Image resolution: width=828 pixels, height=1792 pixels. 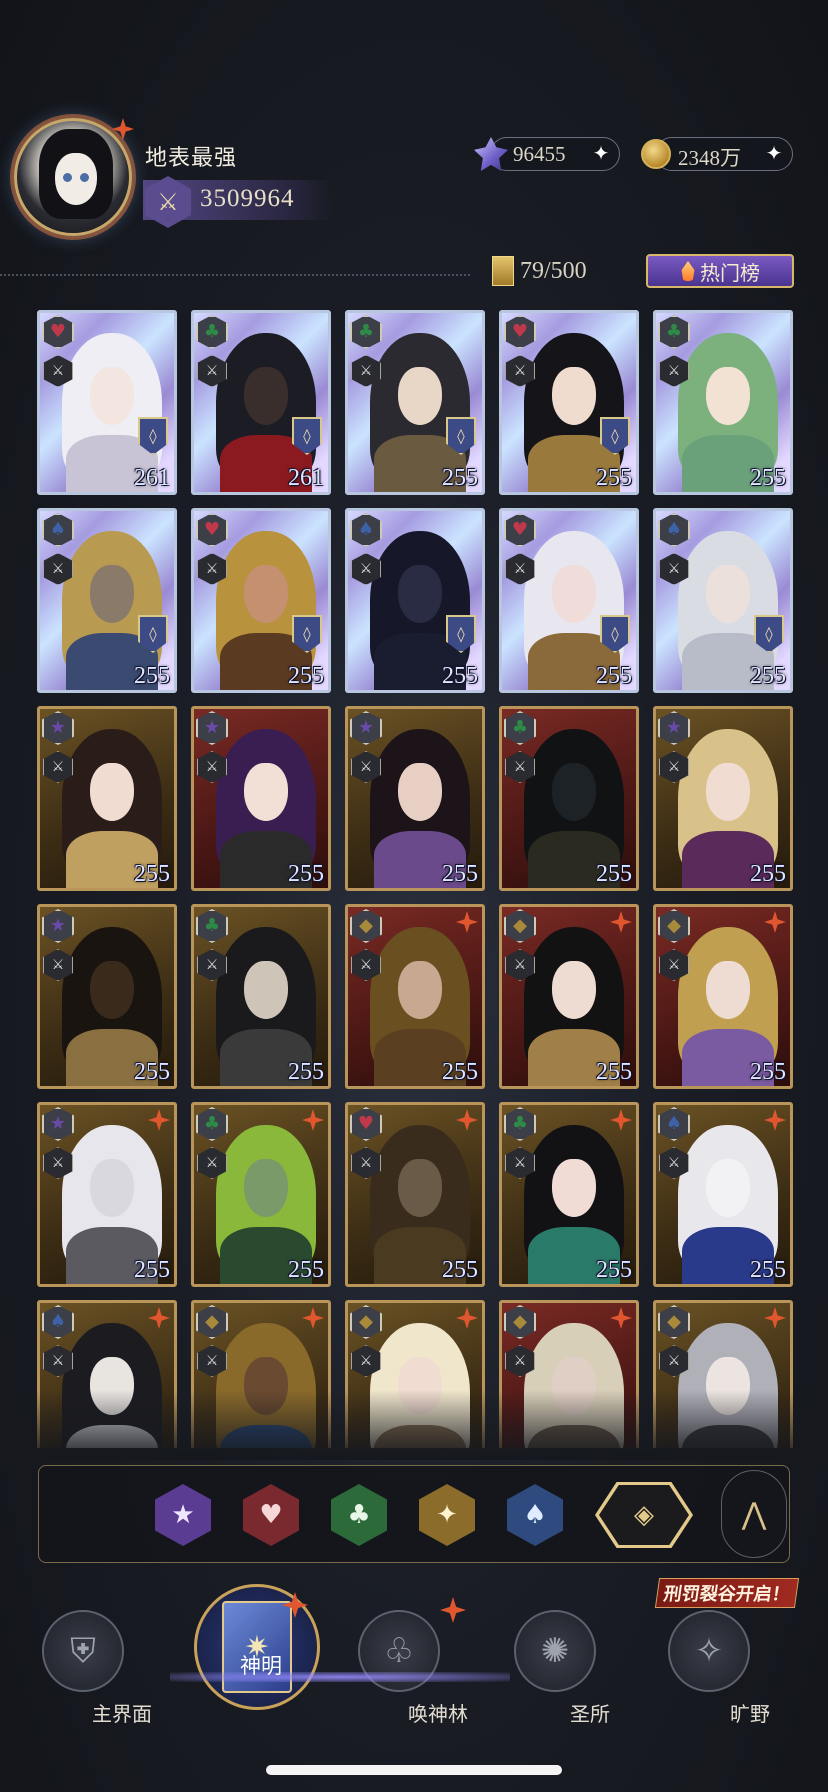 I want to click on star-gem-icon, so click(x=491, y=154).